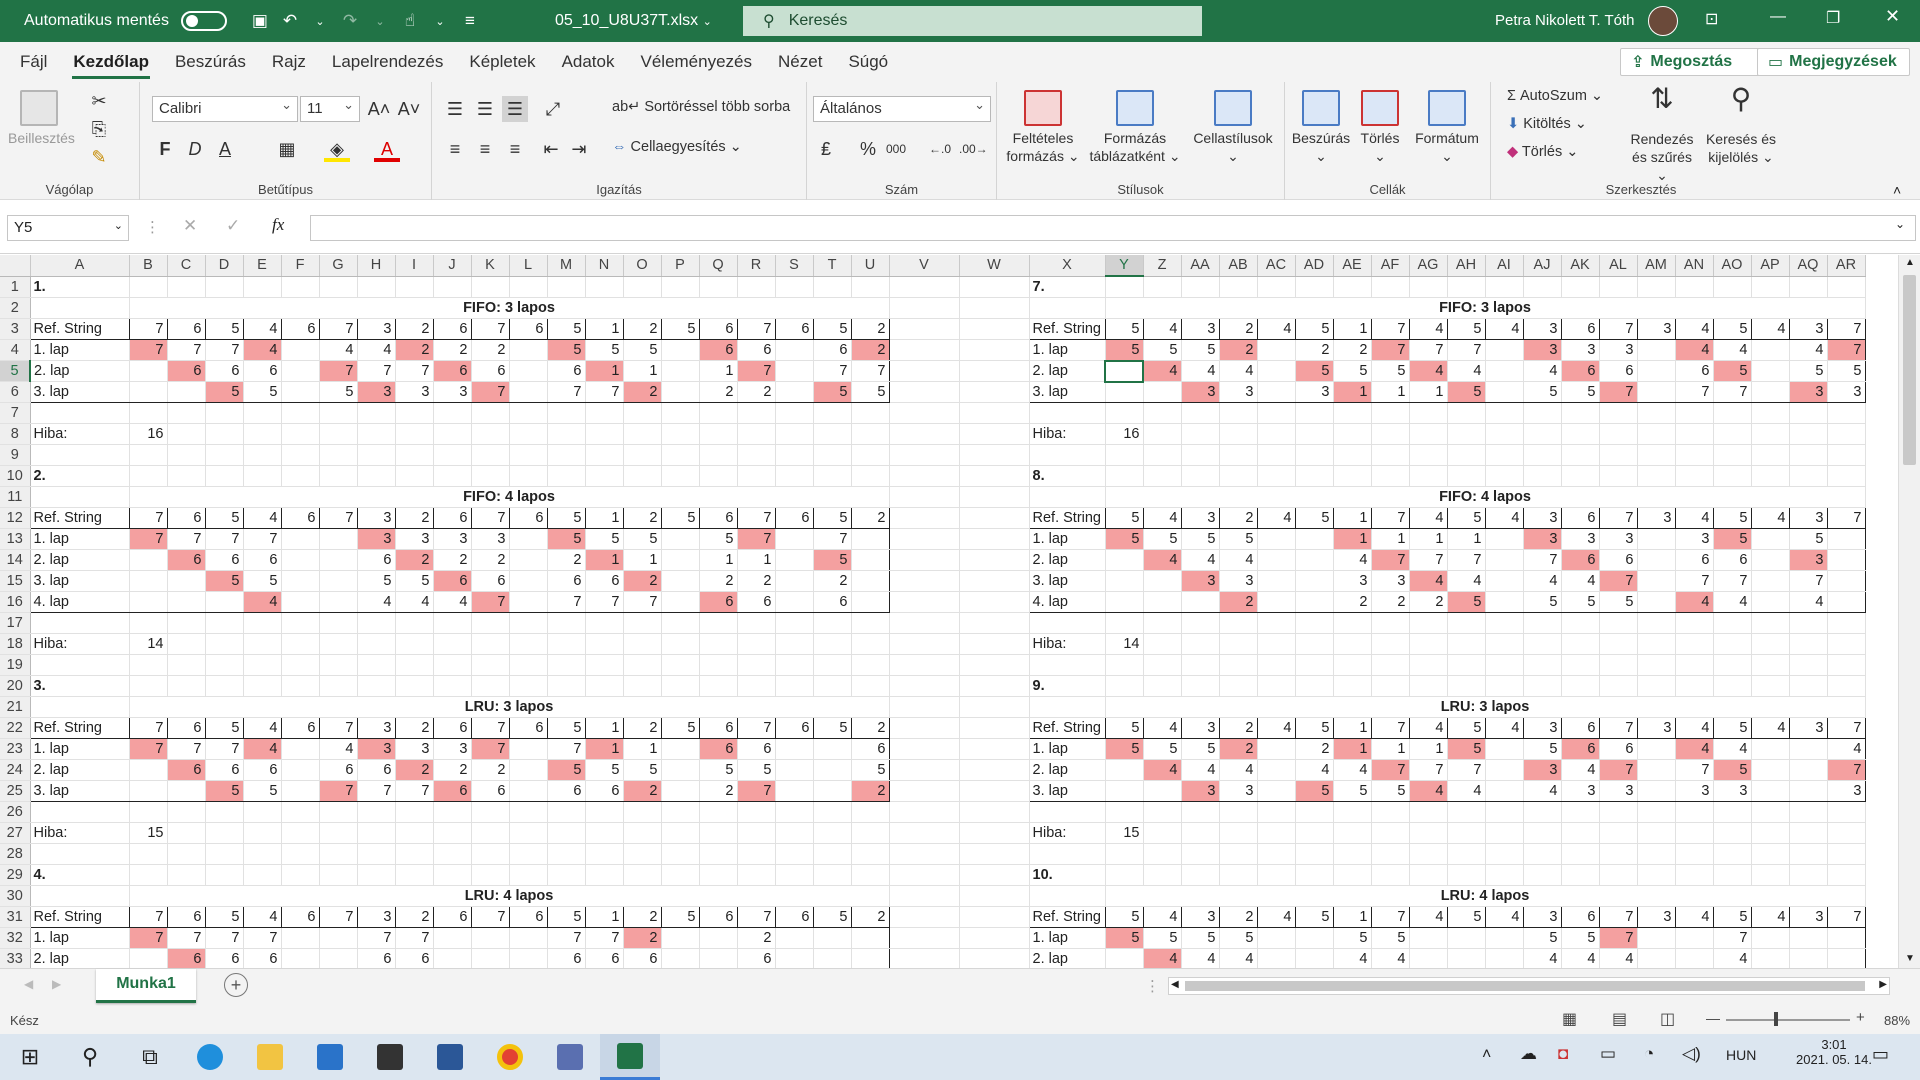 The height and width of the screenshot is (1080, 1920). What do you see at coordinates (1175, 984) in the screenshot?
I see `scroll-left-icon: ◀` at bounding box center [1175, 984].